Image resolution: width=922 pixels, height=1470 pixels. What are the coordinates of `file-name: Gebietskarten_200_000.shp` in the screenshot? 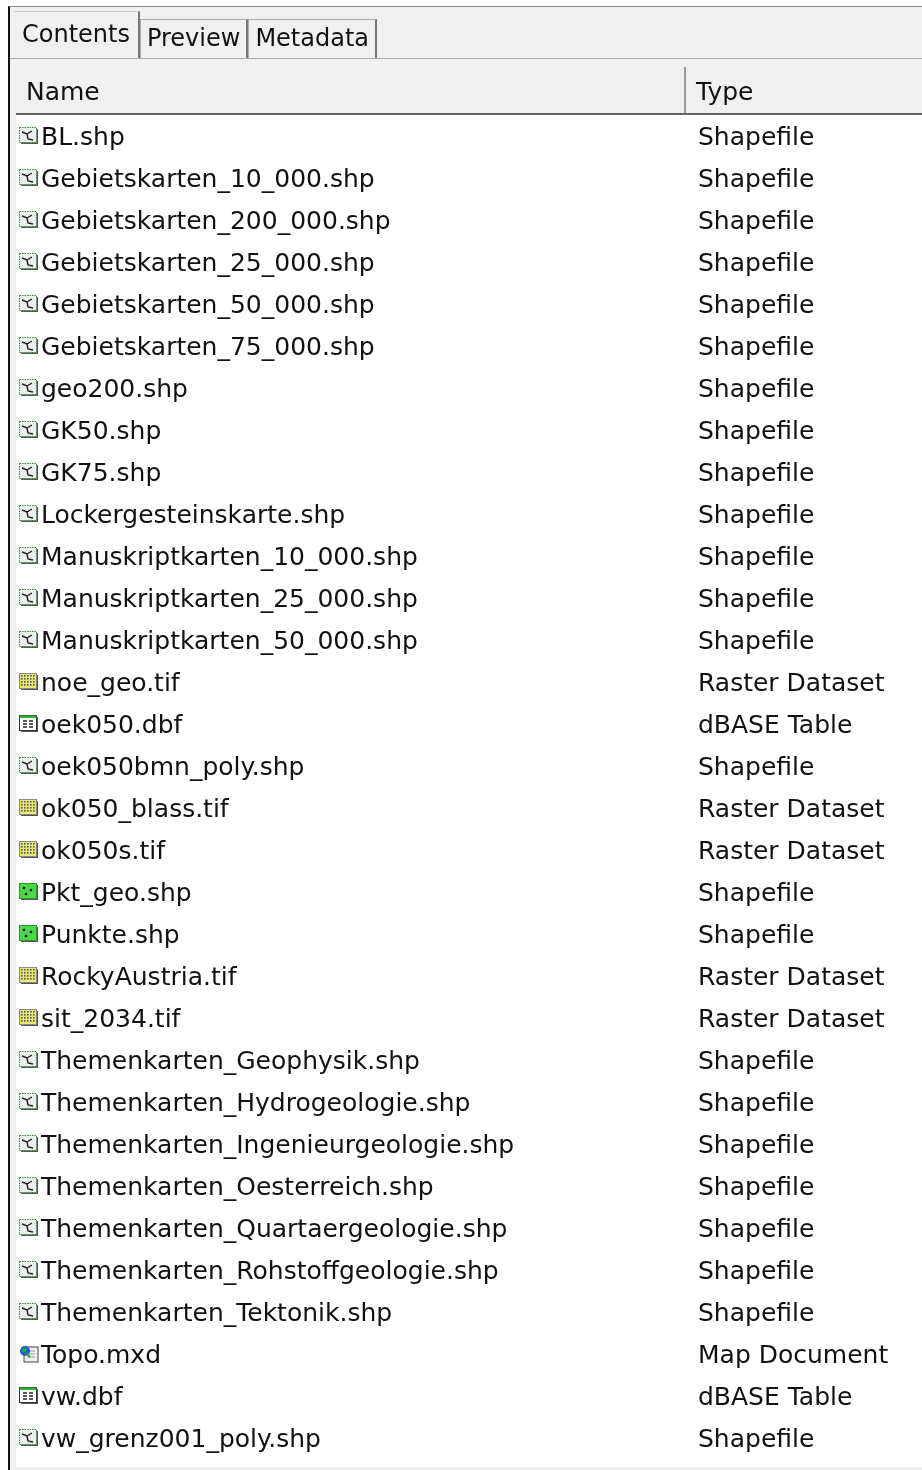 It's located at (216, 220).